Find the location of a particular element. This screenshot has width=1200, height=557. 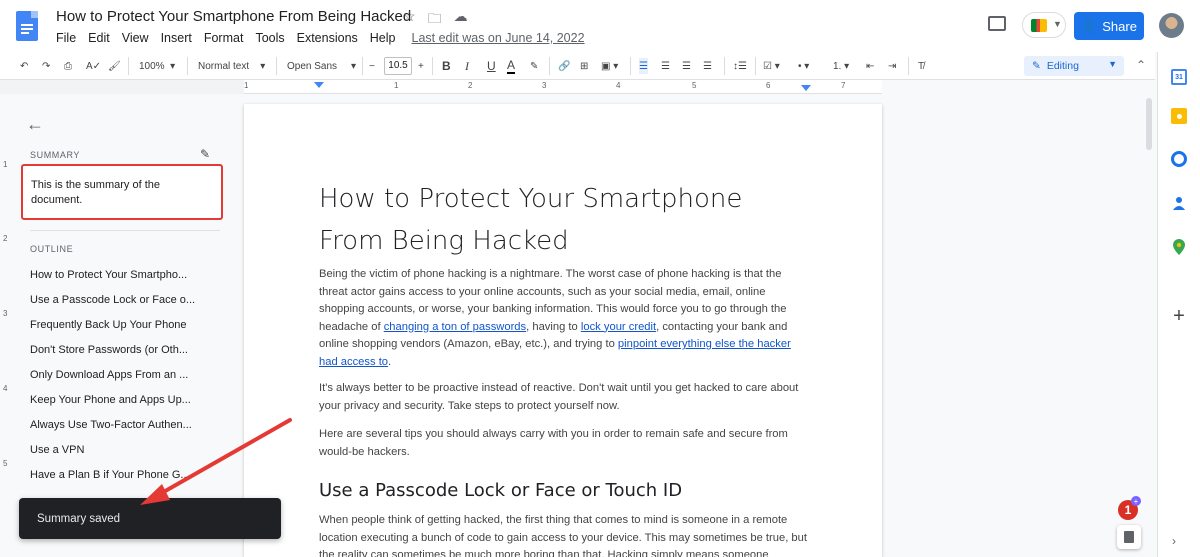

underline-icon: U is located at coordinates (491, 66).